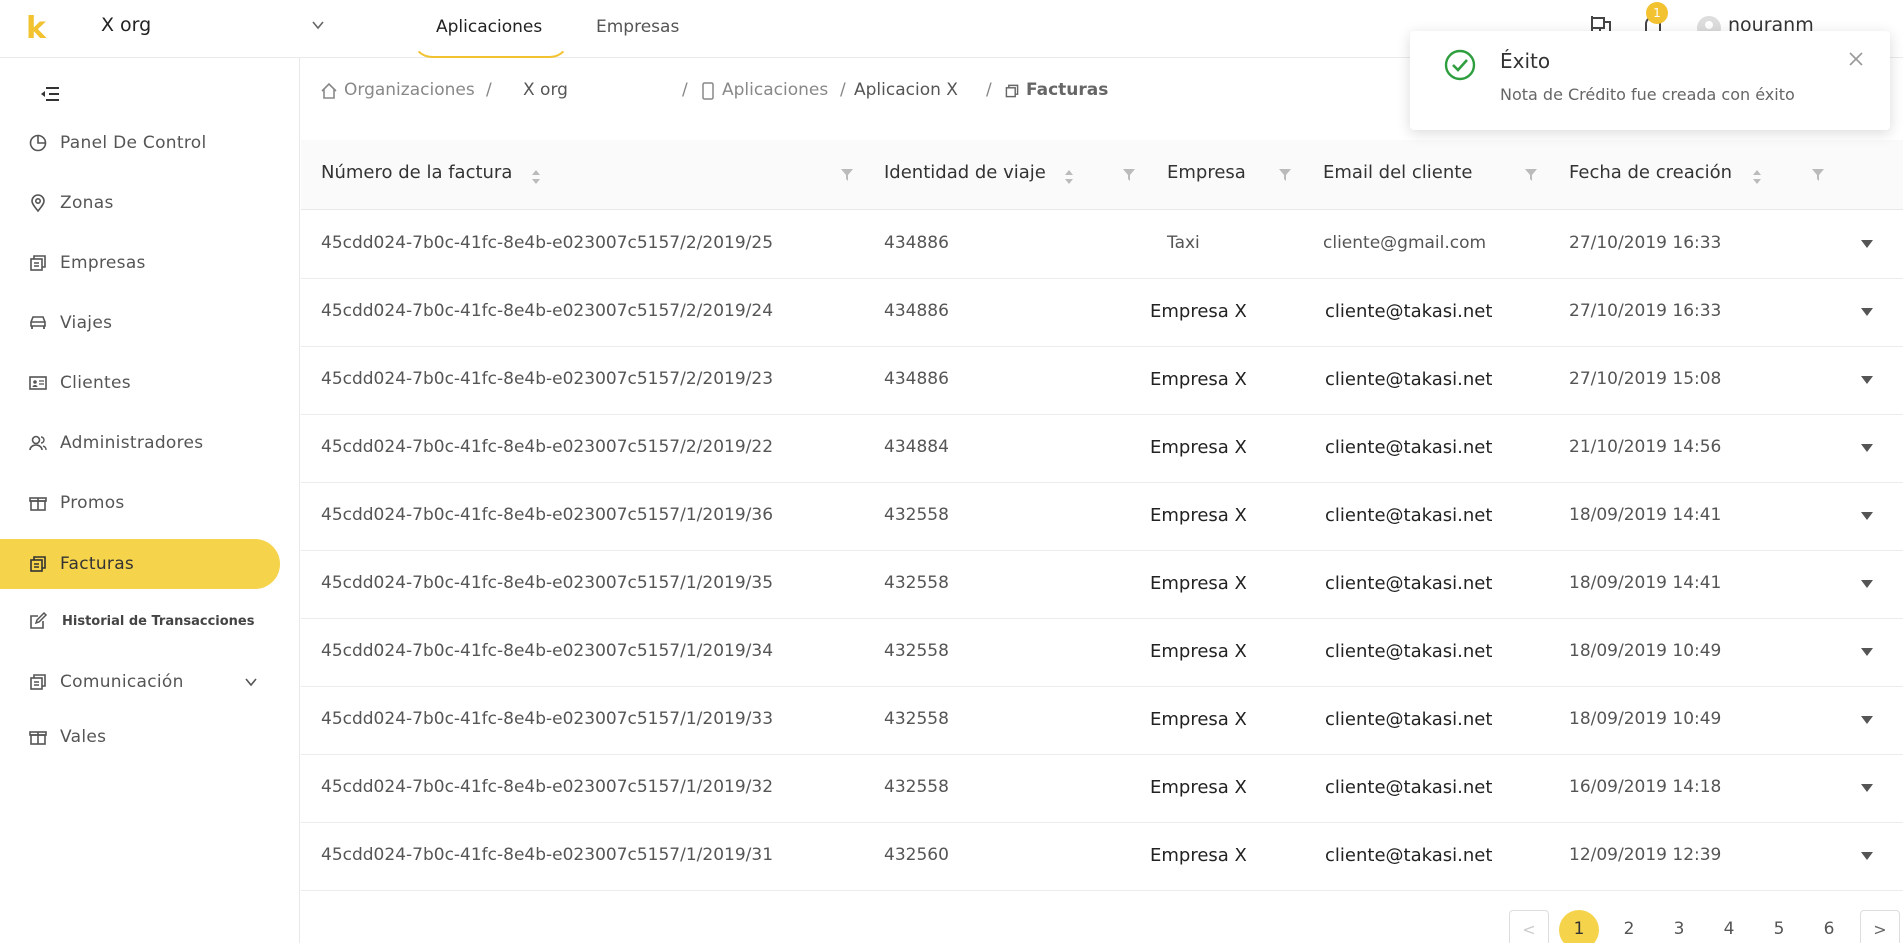  What do you see at coordinates (1647, 94) in the screenshot?
I see `toast-message: Nota de Crédito fue creada con éxito` at bounding box center [1647, 94].